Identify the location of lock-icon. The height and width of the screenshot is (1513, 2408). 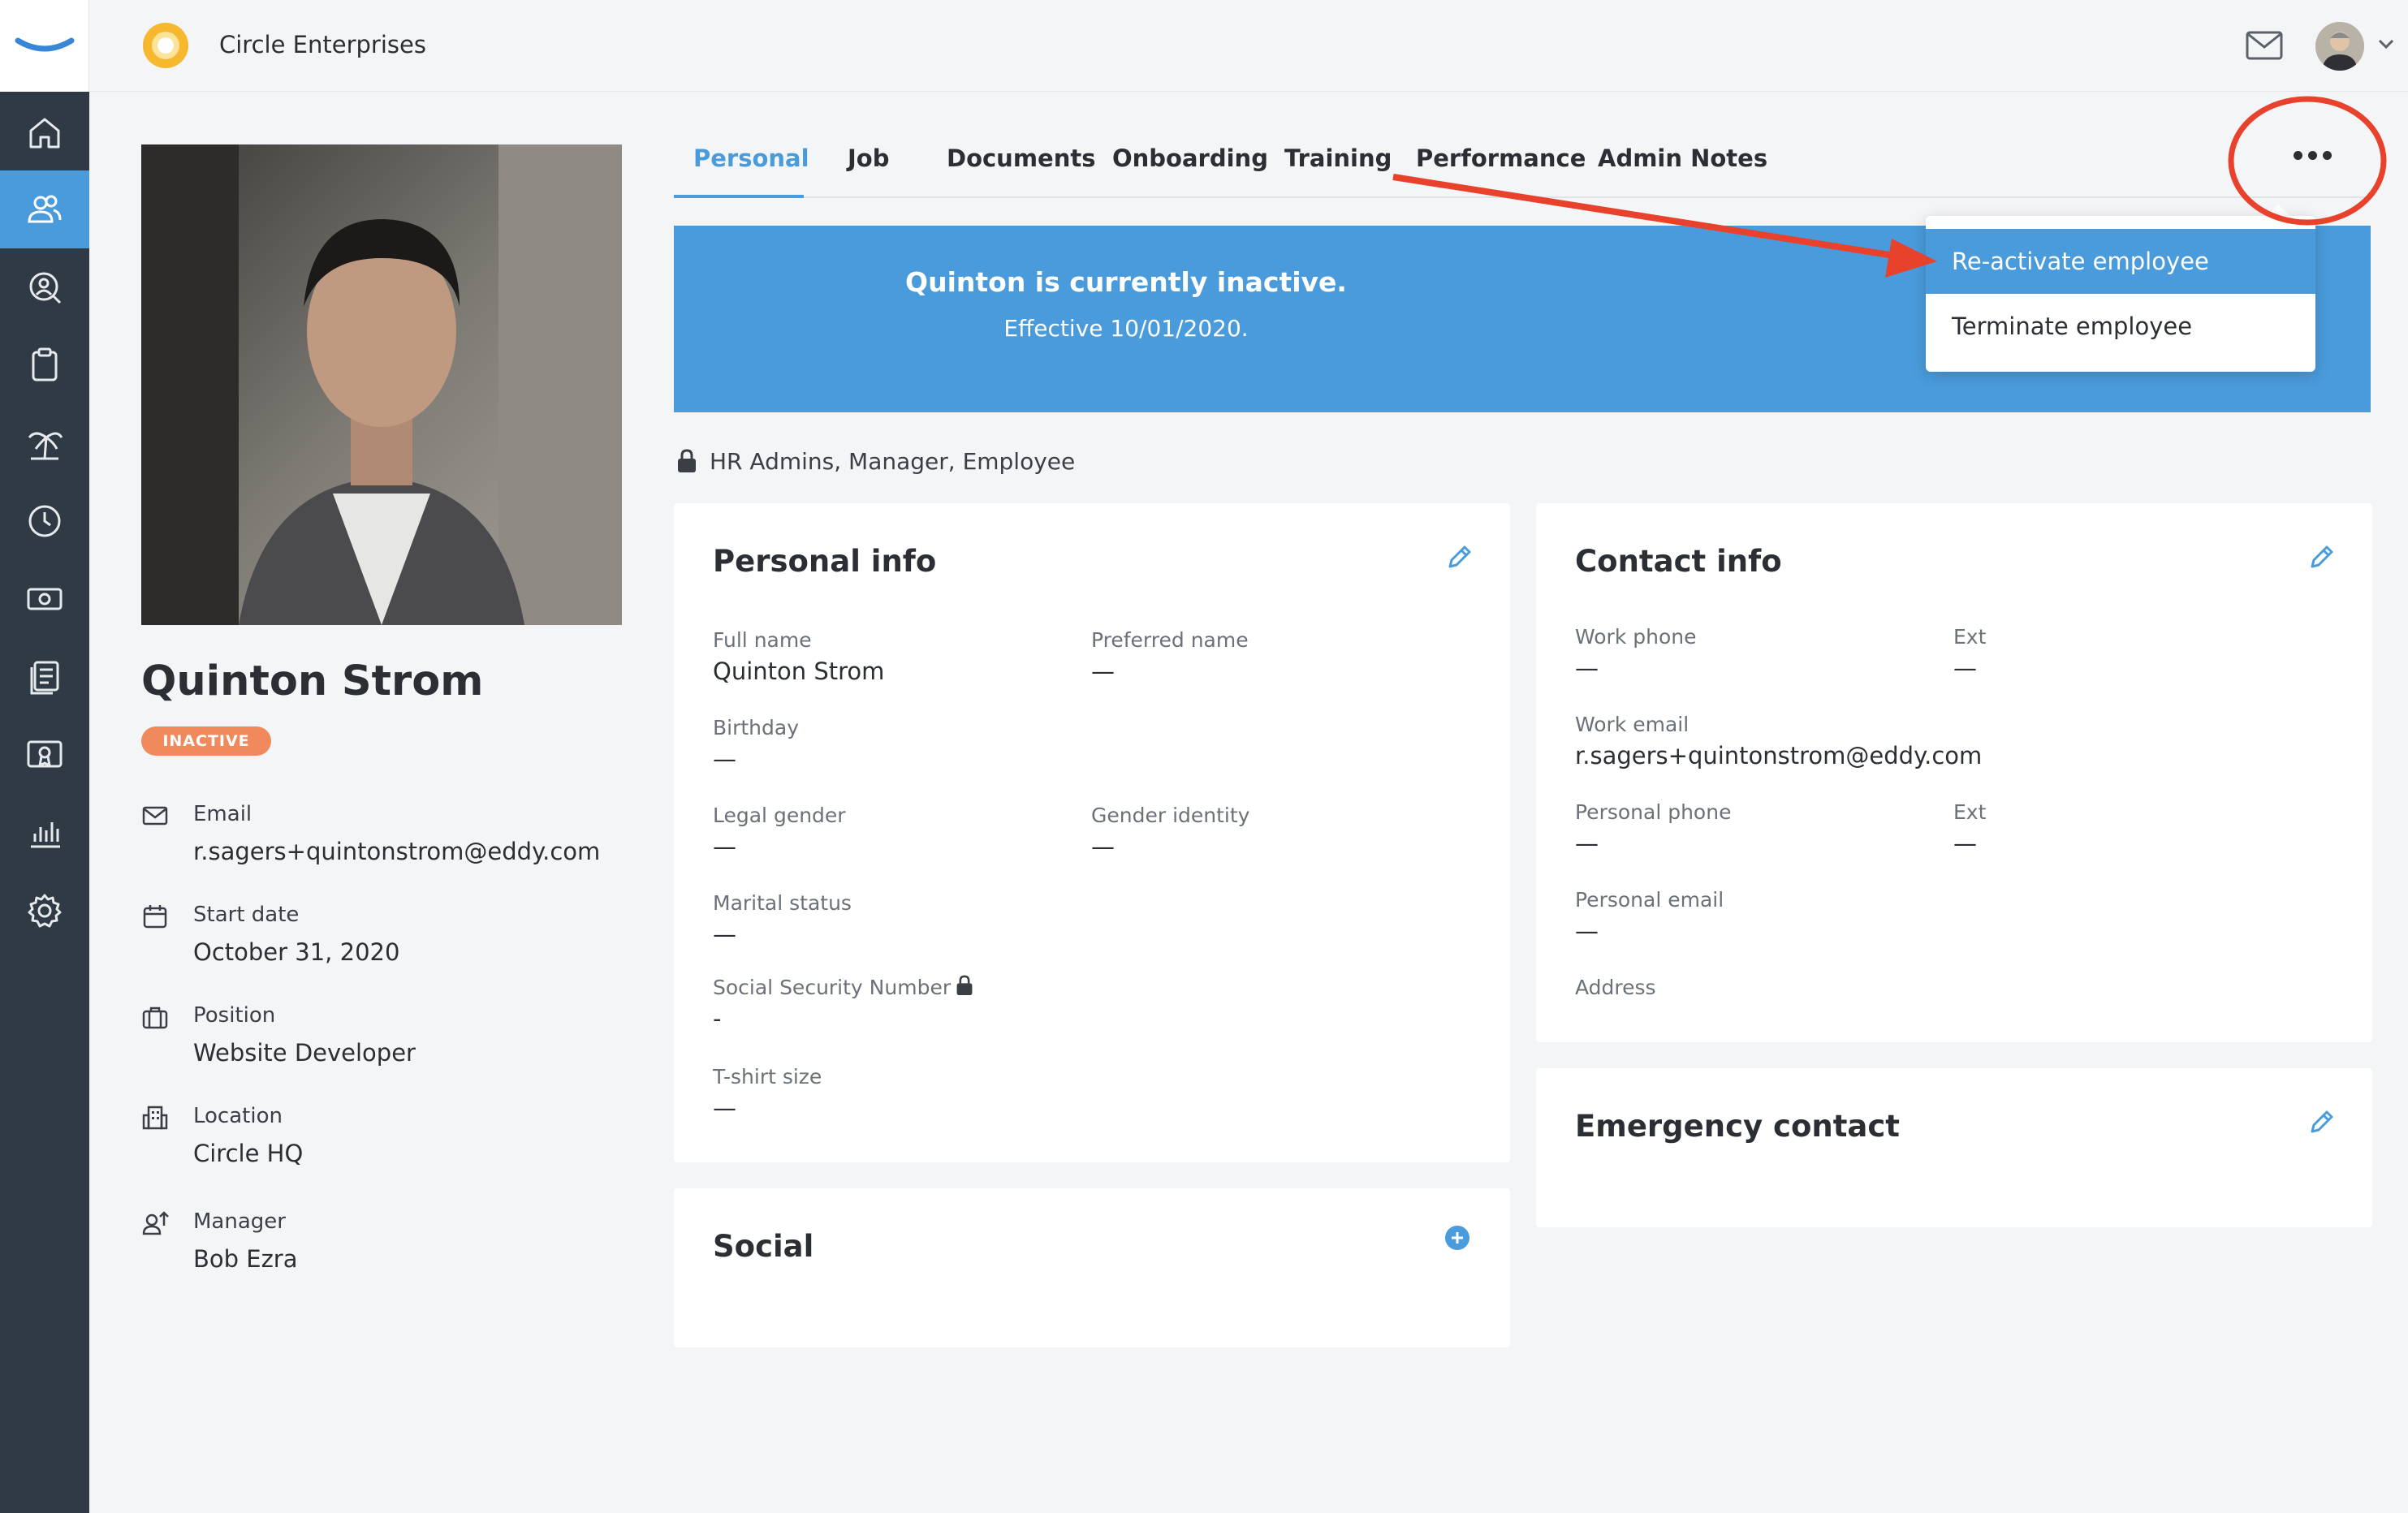
(964, 985).